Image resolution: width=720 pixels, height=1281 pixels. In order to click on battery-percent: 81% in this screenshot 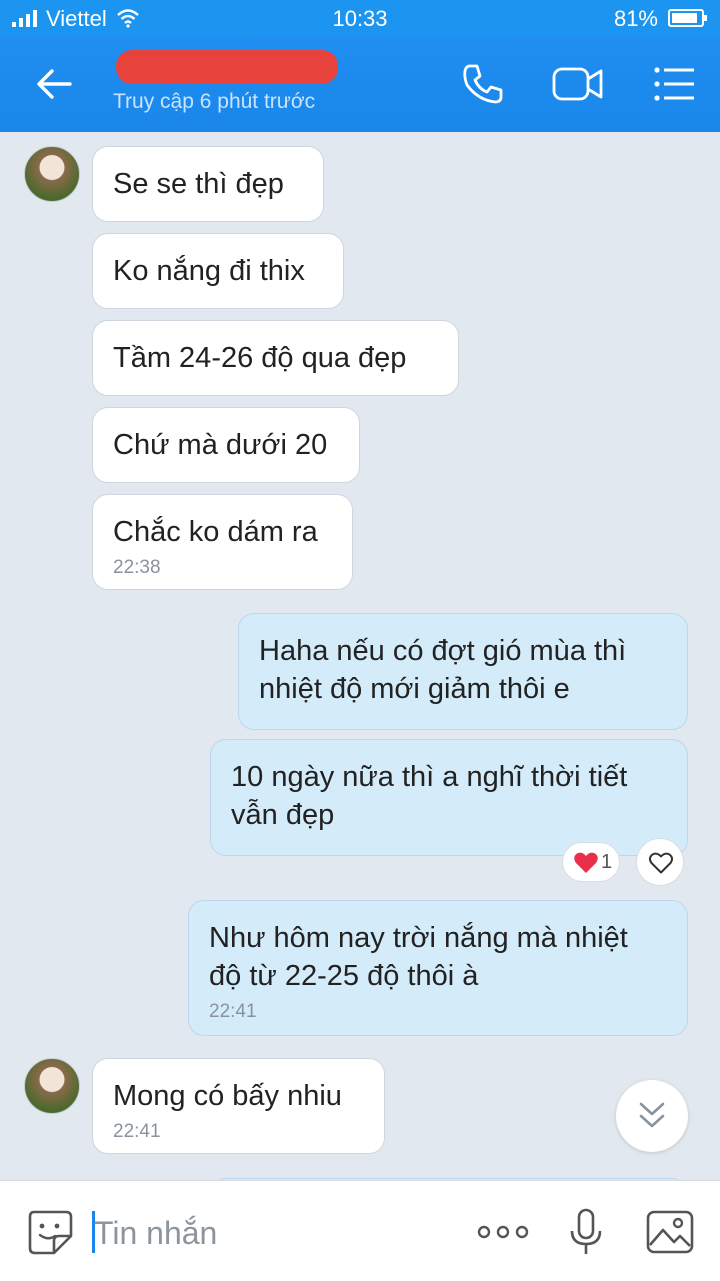, I will do `click(635, 18)`.